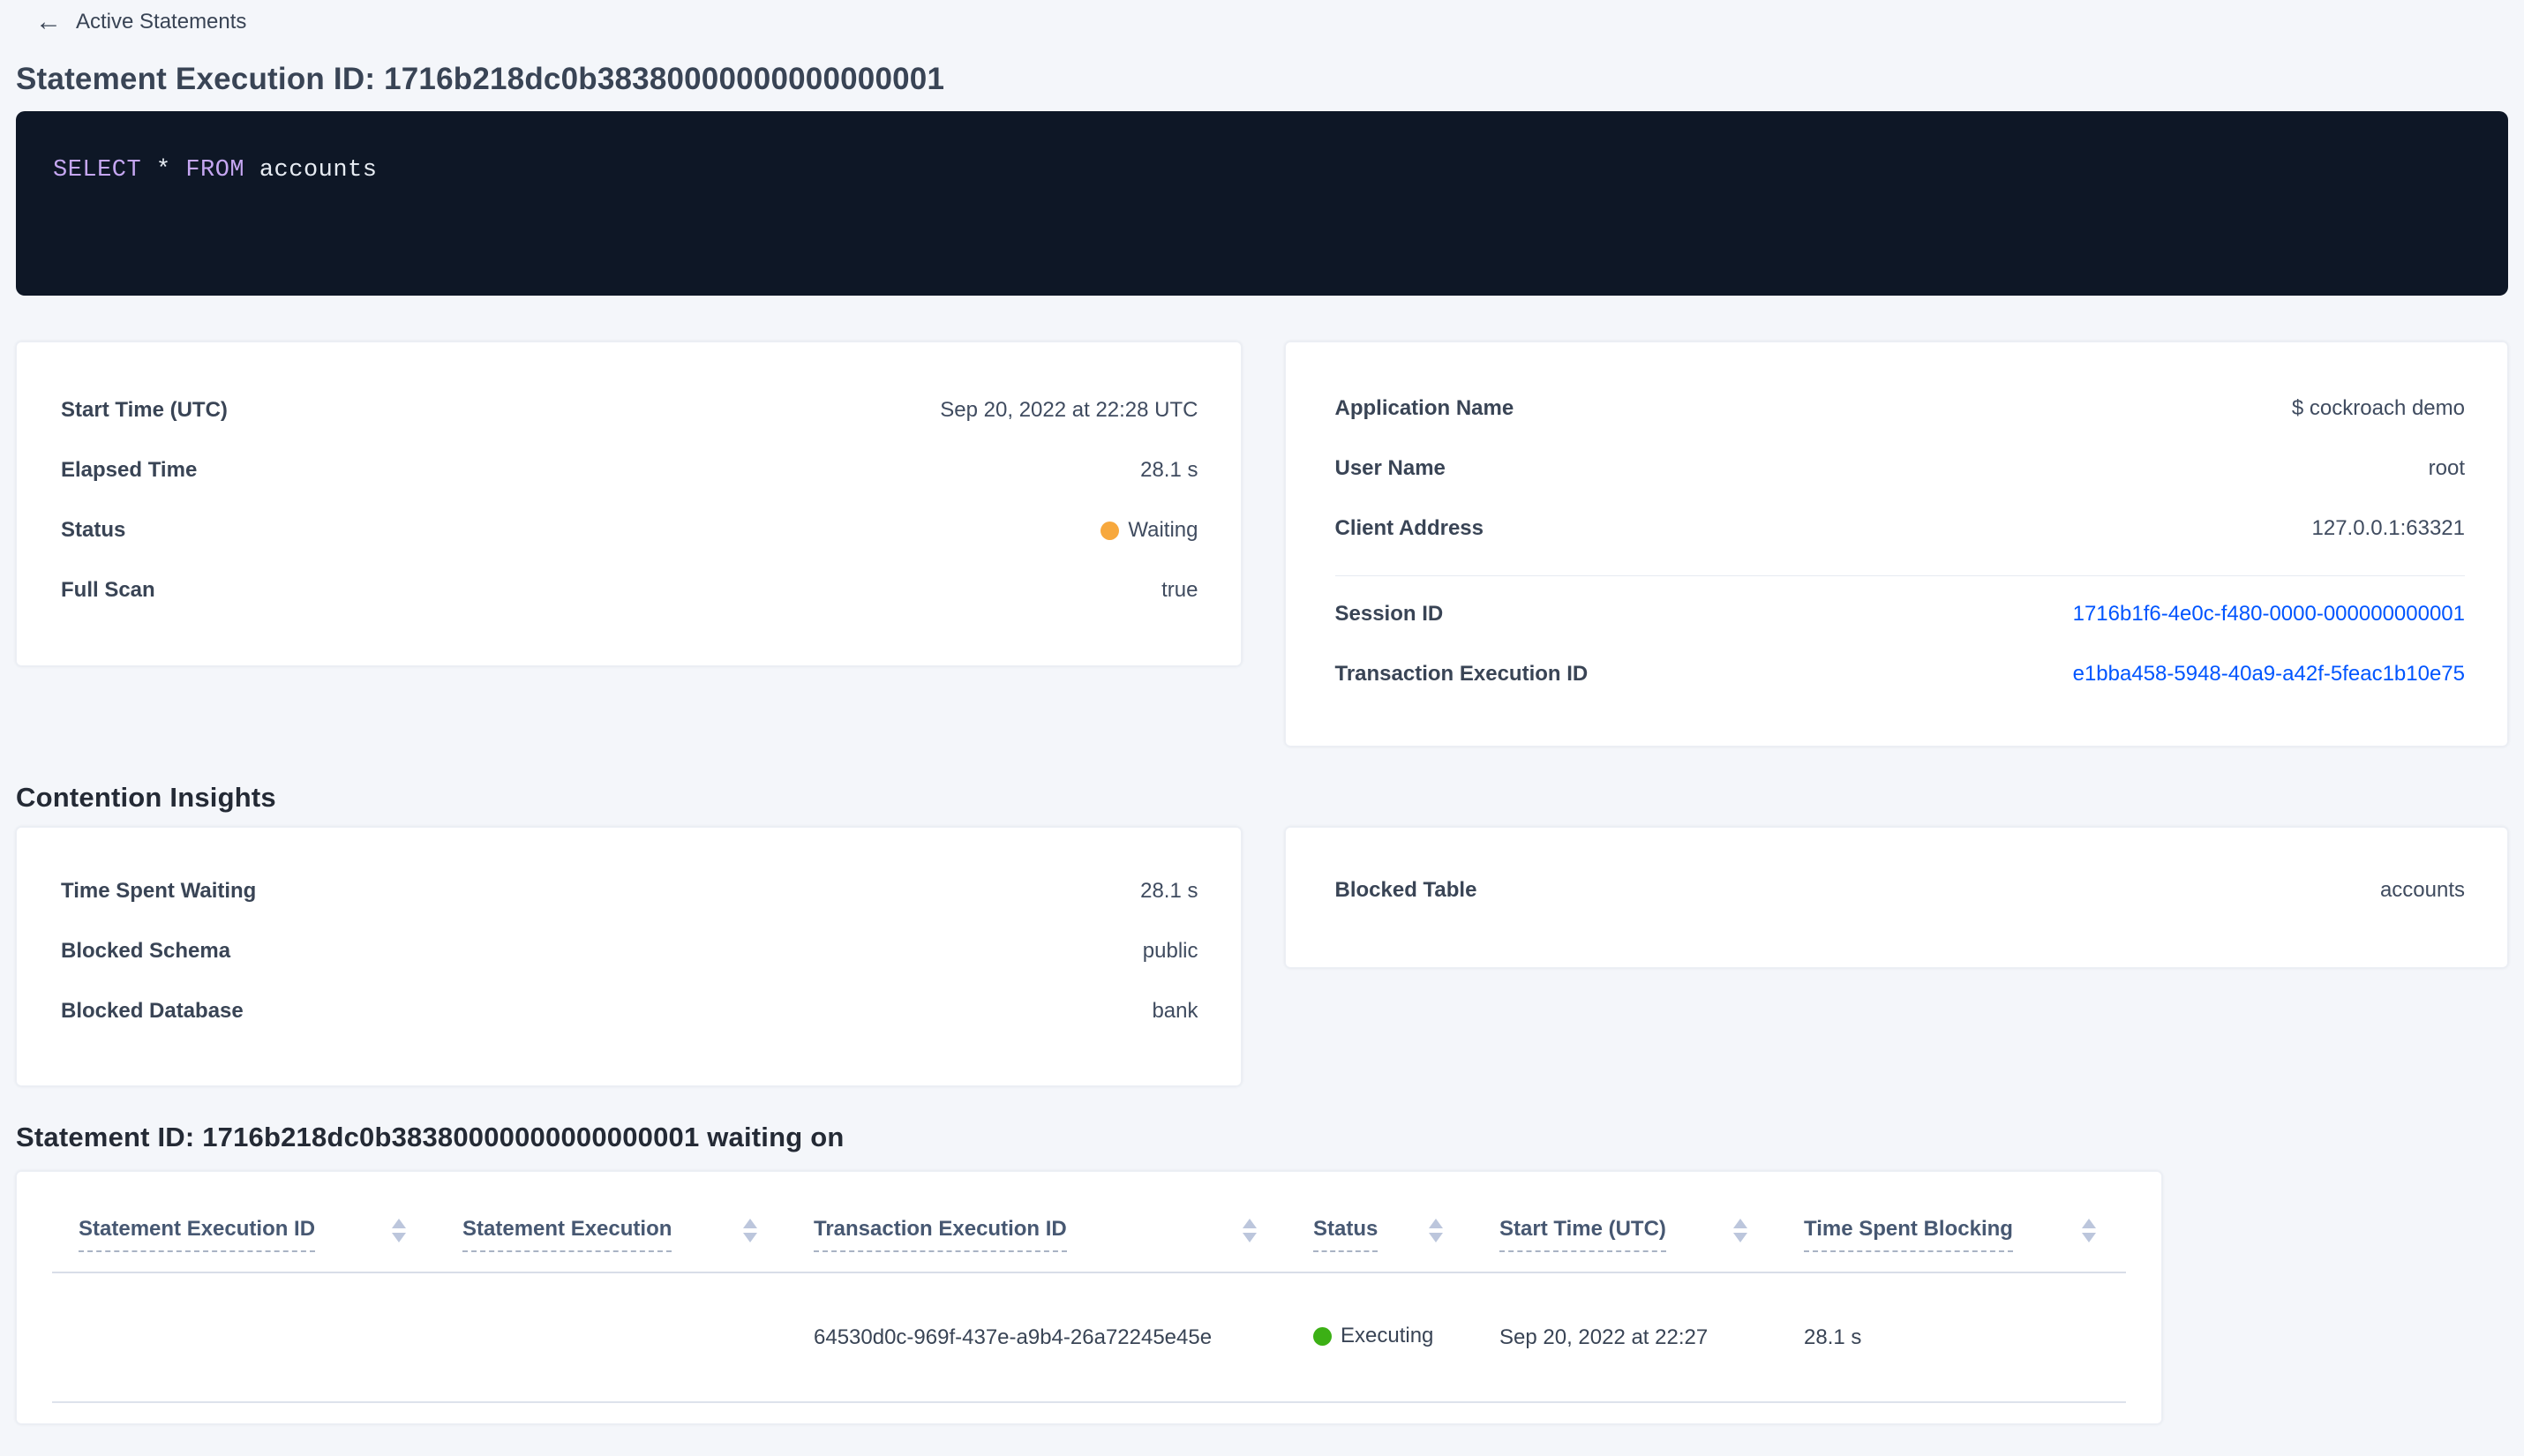 The width and height of the screenshot is (2524, 1456). What do you see at coordinates (1390, 468) in the screenshot?
I see `user-name-label: User Name` at bounding box center [1390, 468].